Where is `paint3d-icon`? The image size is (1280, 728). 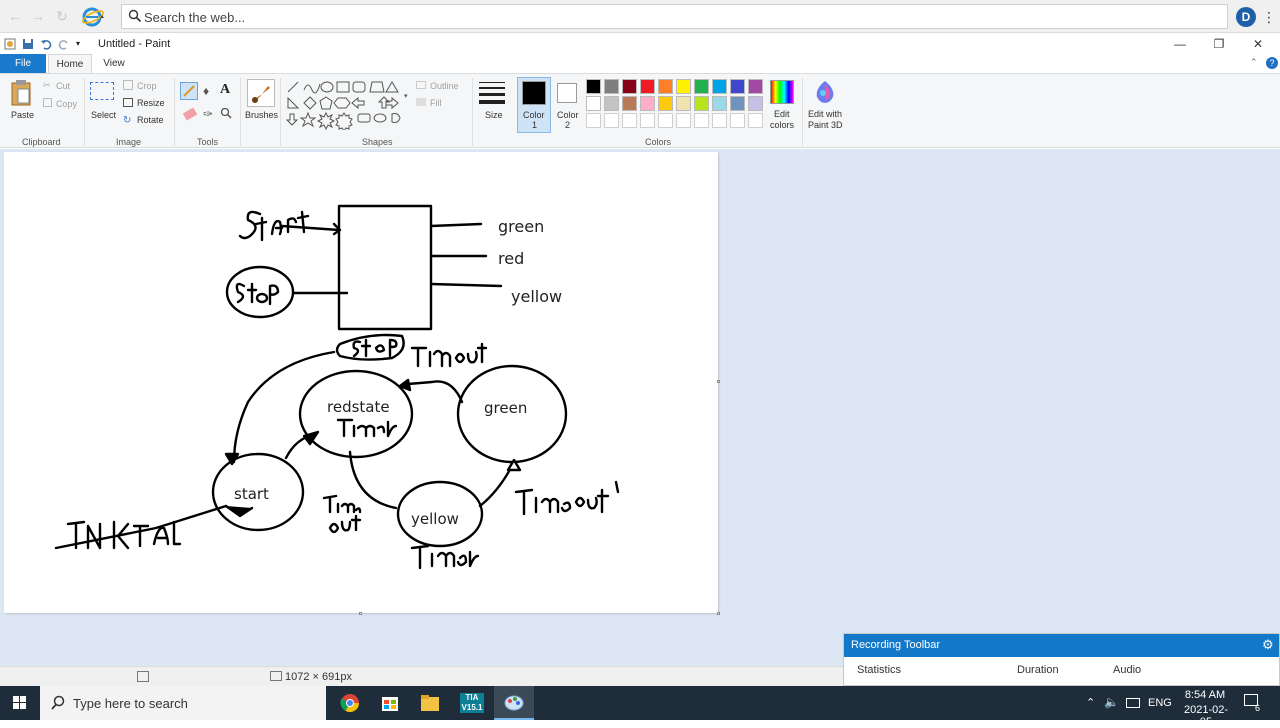 paint3d-icon is located at coordinates (825, 93).